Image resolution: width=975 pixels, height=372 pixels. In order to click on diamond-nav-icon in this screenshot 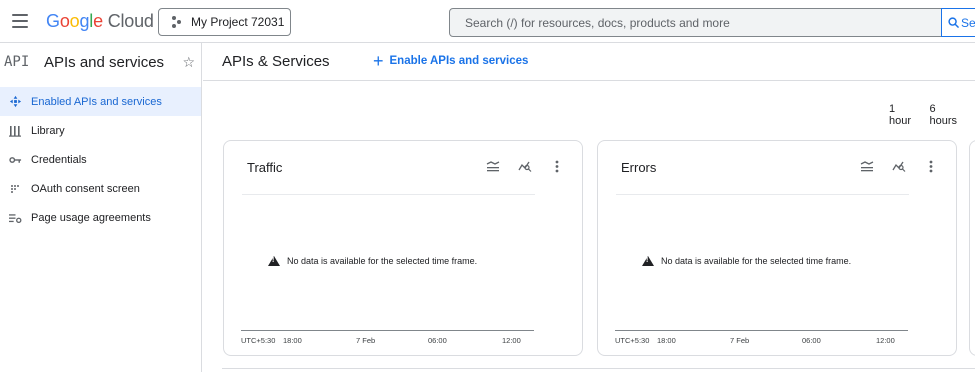, I will do `click(15, 102)`.